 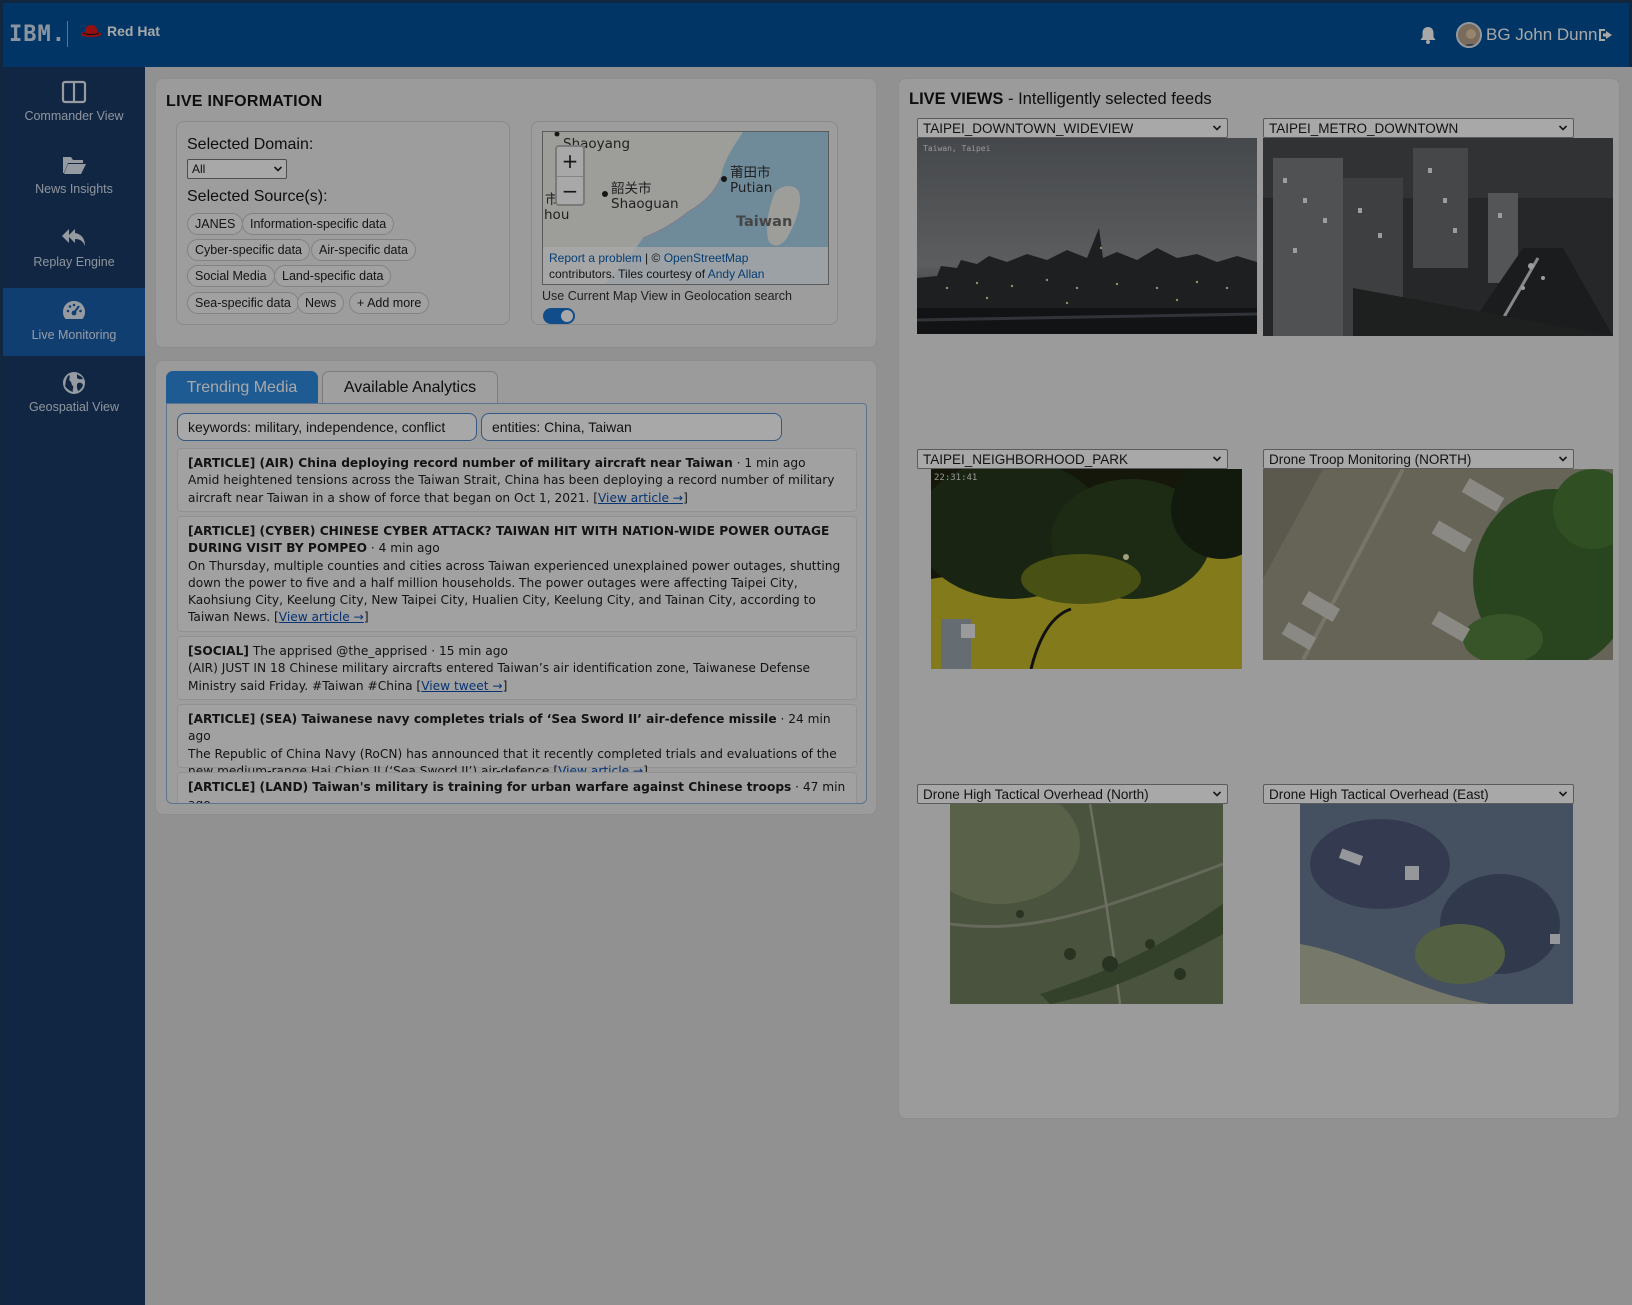 What do you see at coordinates (363, 250) in the screenshot?
I see `source-chip: Air-specific data` at bounding box center [363, 250].